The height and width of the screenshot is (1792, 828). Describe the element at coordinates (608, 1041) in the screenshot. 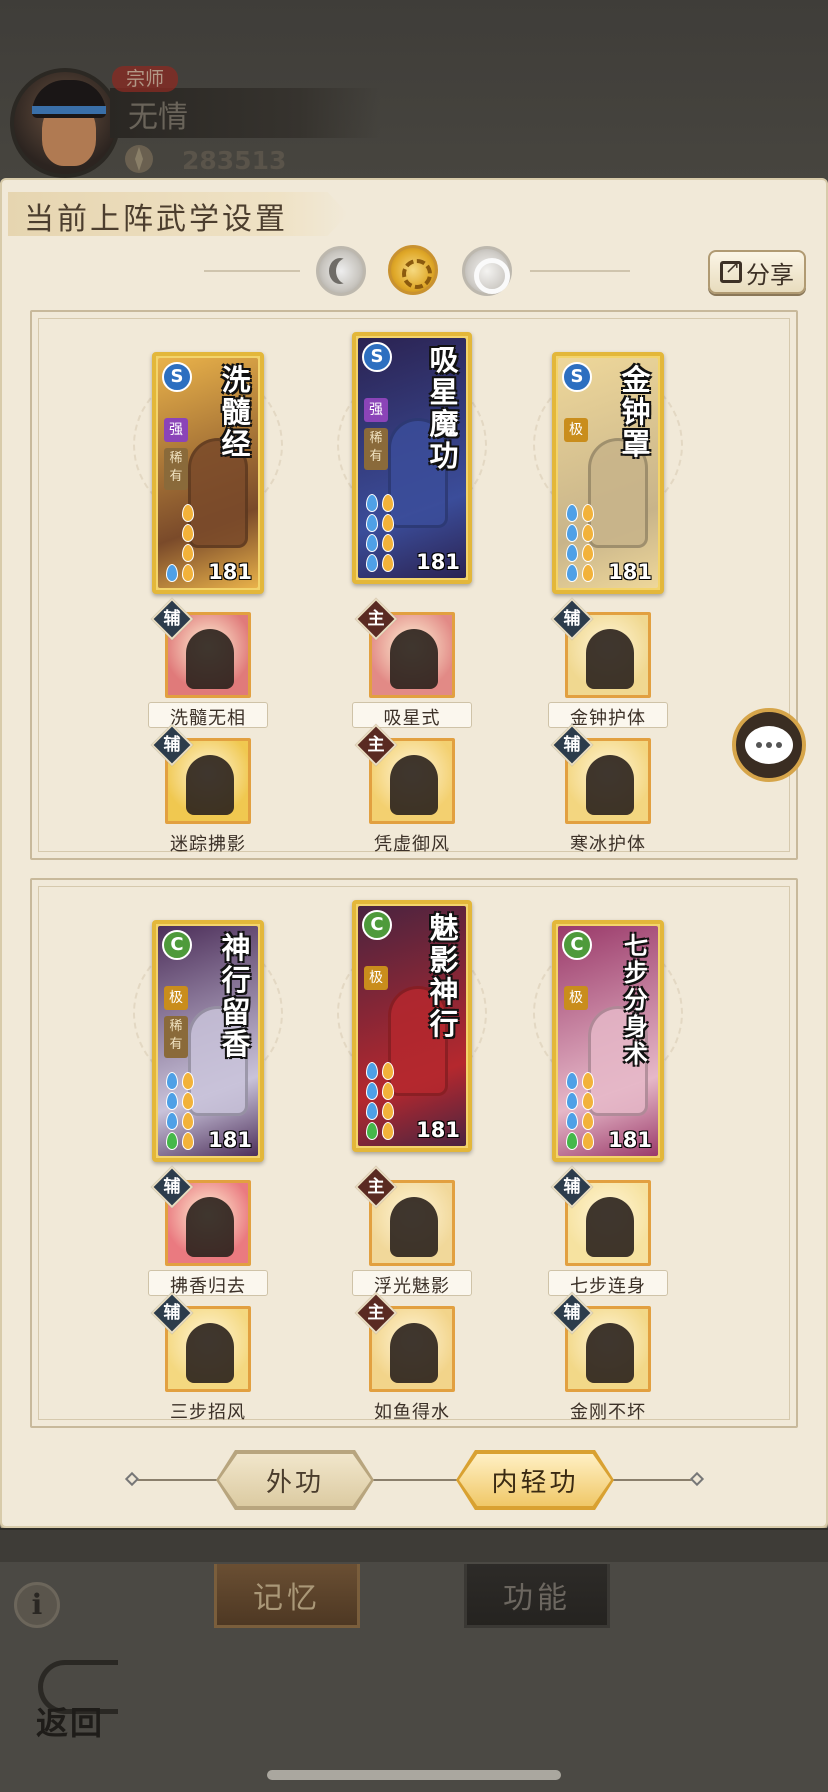

I see `skill-card: C 极 七步分身术 181` at that location.